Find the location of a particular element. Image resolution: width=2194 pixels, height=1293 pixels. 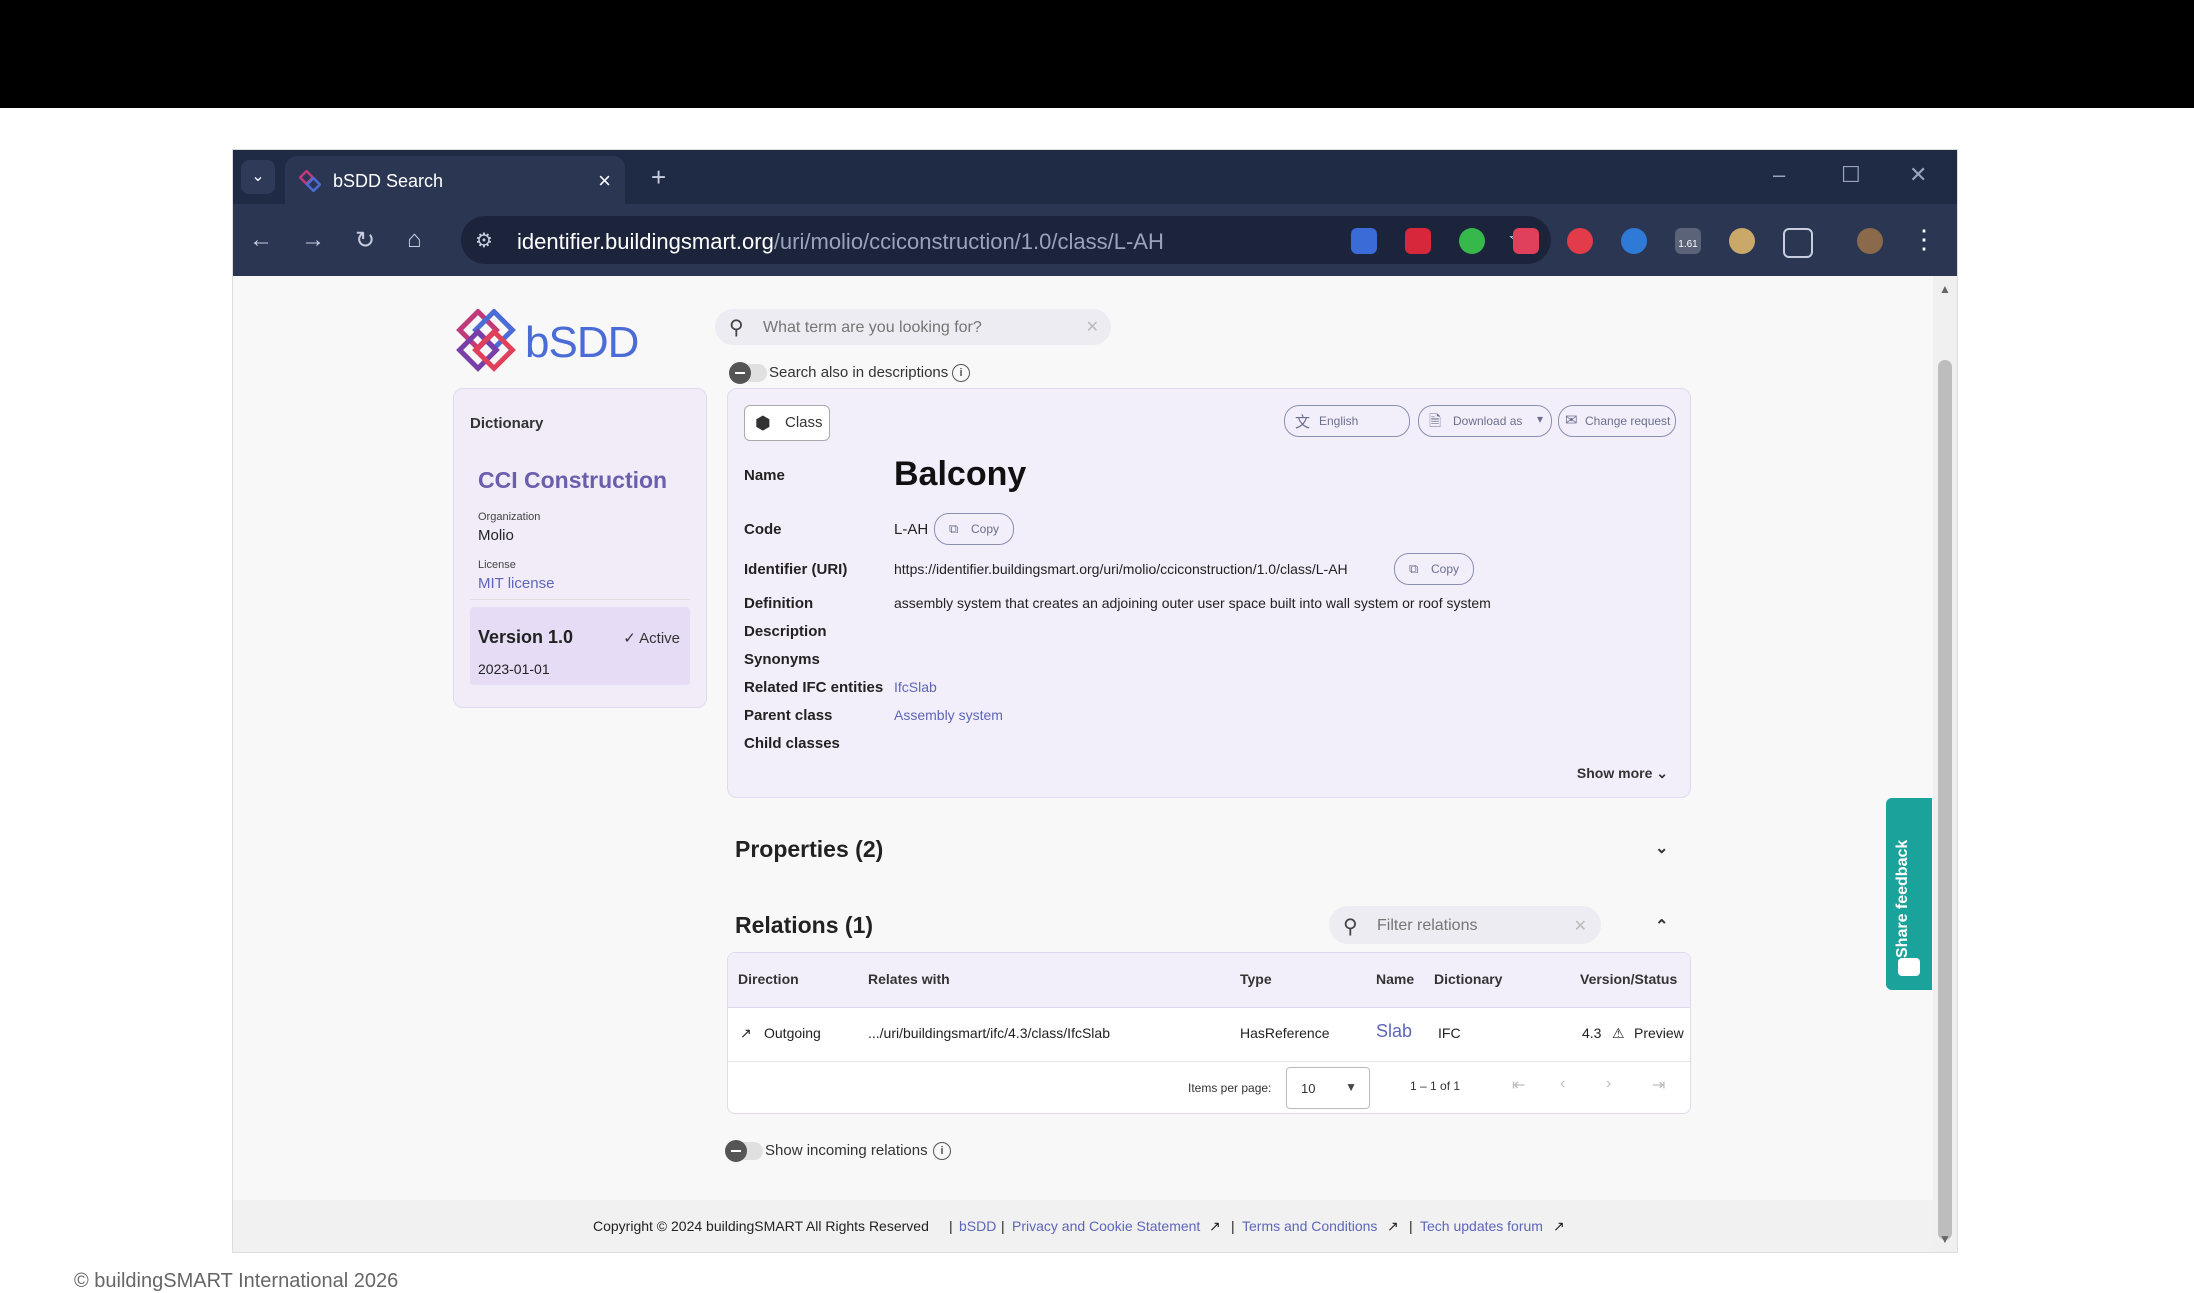

row-name-link: Slab is located at coordinates (1394, 1031).